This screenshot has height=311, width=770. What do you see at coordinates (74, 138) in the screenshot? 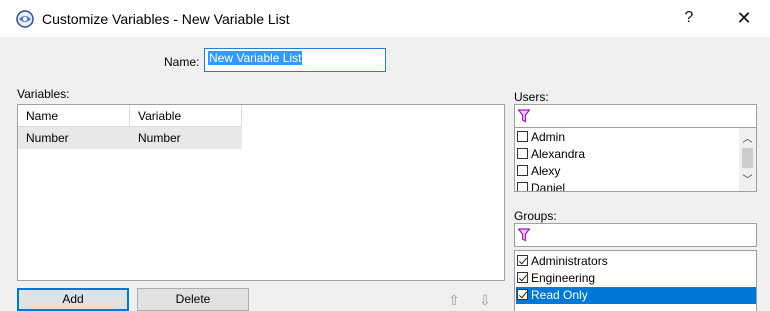
I see `table-cell-name: Number` at bounding box center [74, 138].